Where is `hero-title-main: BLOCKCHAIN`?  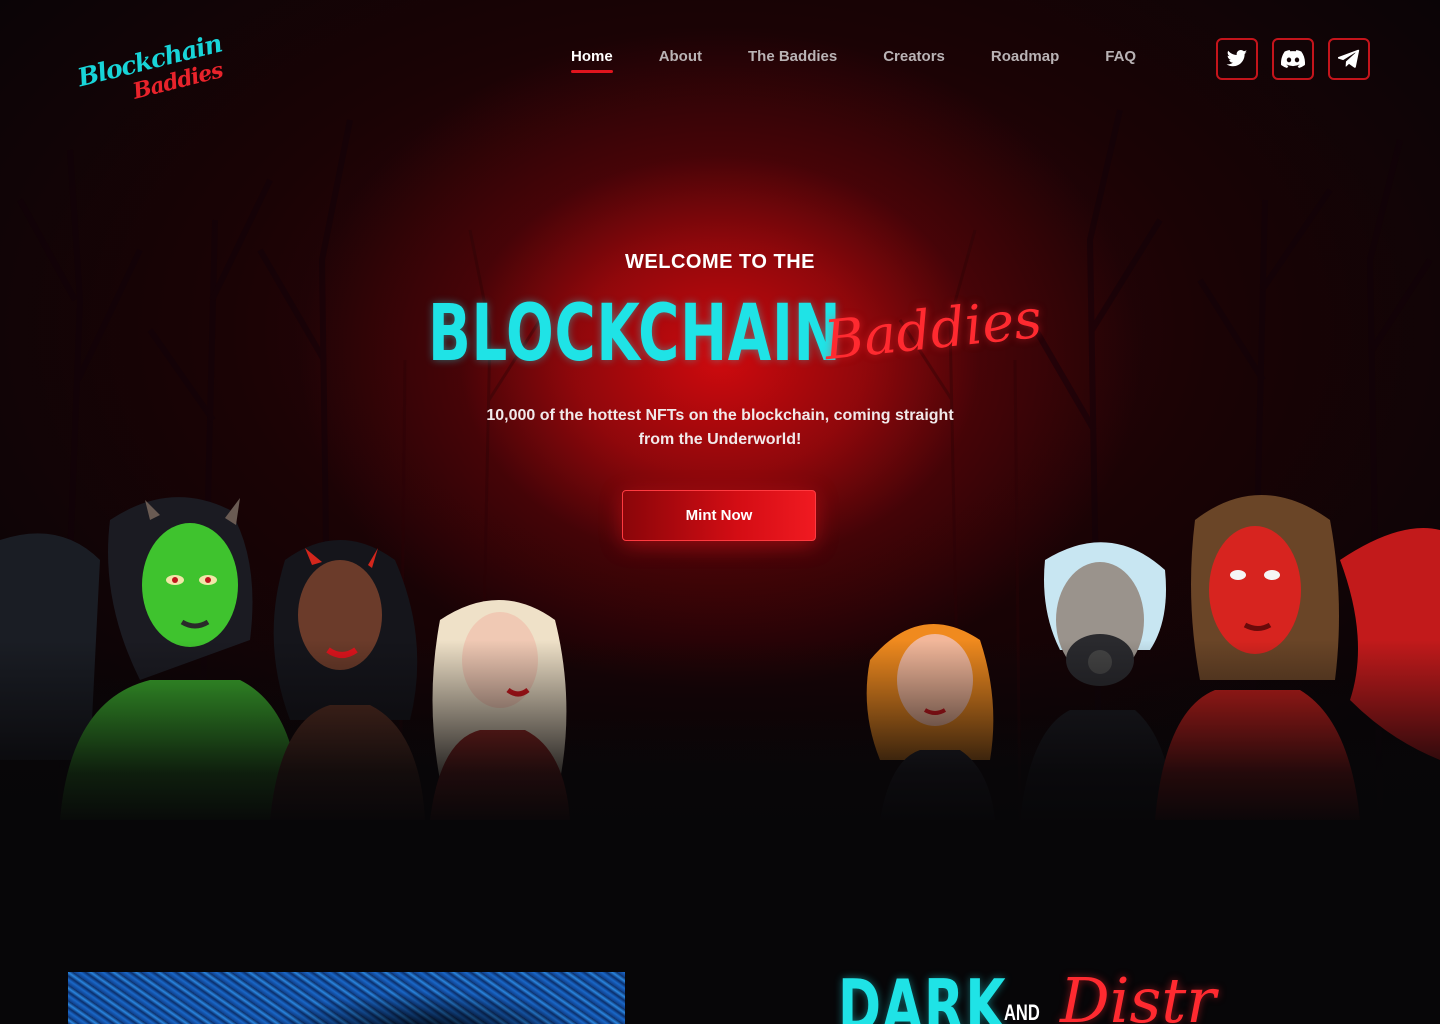 hero-title-main: BLOCKCHAIN is located at coordinates (635, 334).